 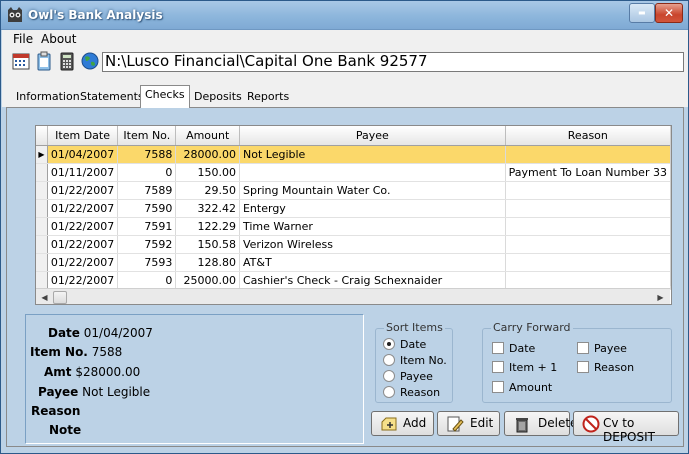 What do you see at coordinates (65, 430) in the screenshot?
I see `detail-note-label: Note` at bounding box center [65, 430].